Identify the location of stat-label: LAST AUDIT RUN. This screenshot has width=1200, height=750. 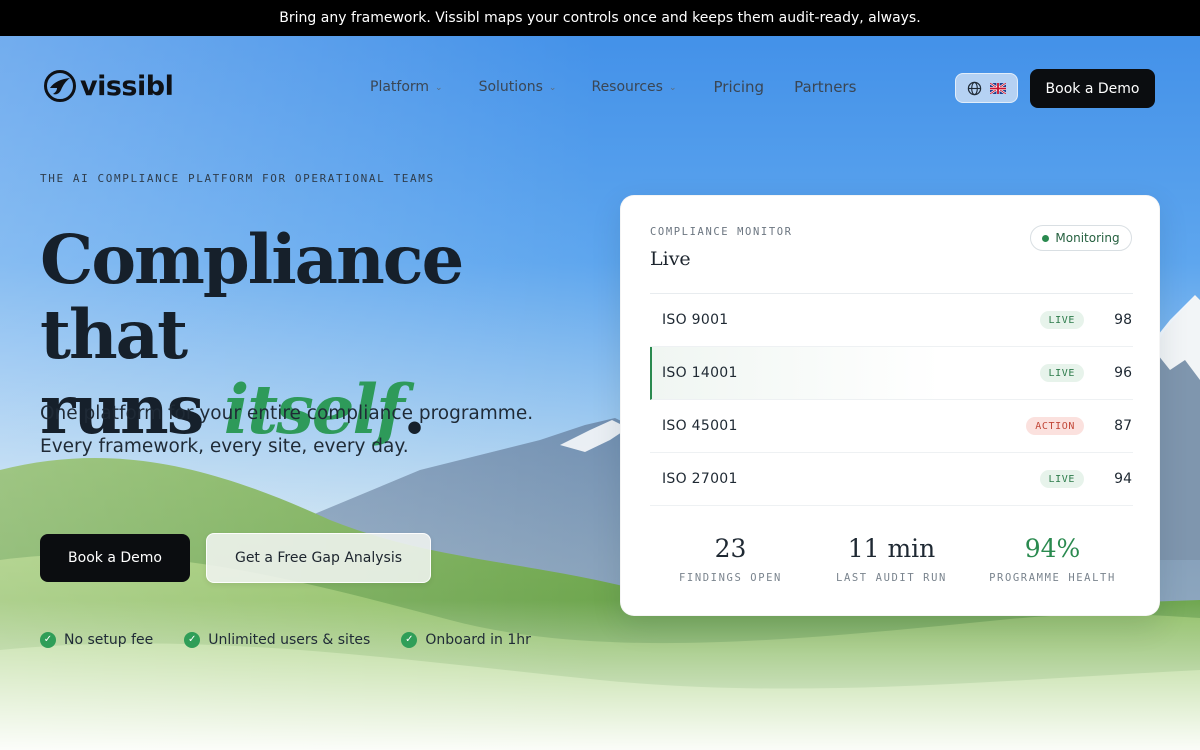
(891, 578).